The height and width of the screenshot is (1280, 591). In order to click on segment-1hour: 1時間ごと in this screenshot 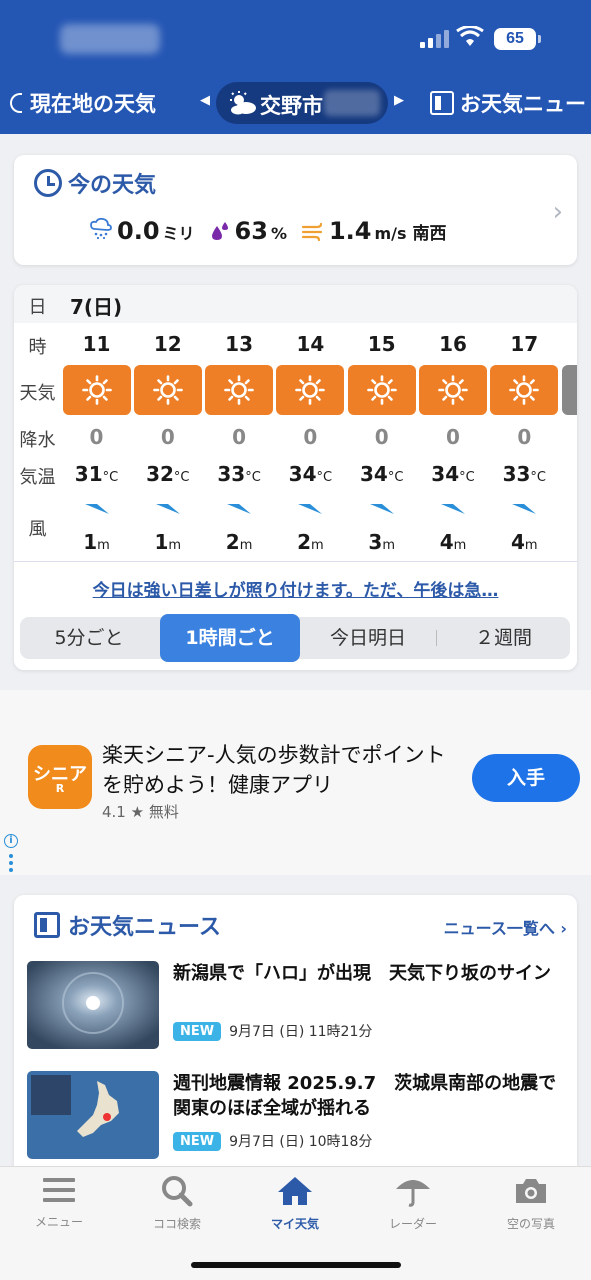, I will do `click(230, 638)`.